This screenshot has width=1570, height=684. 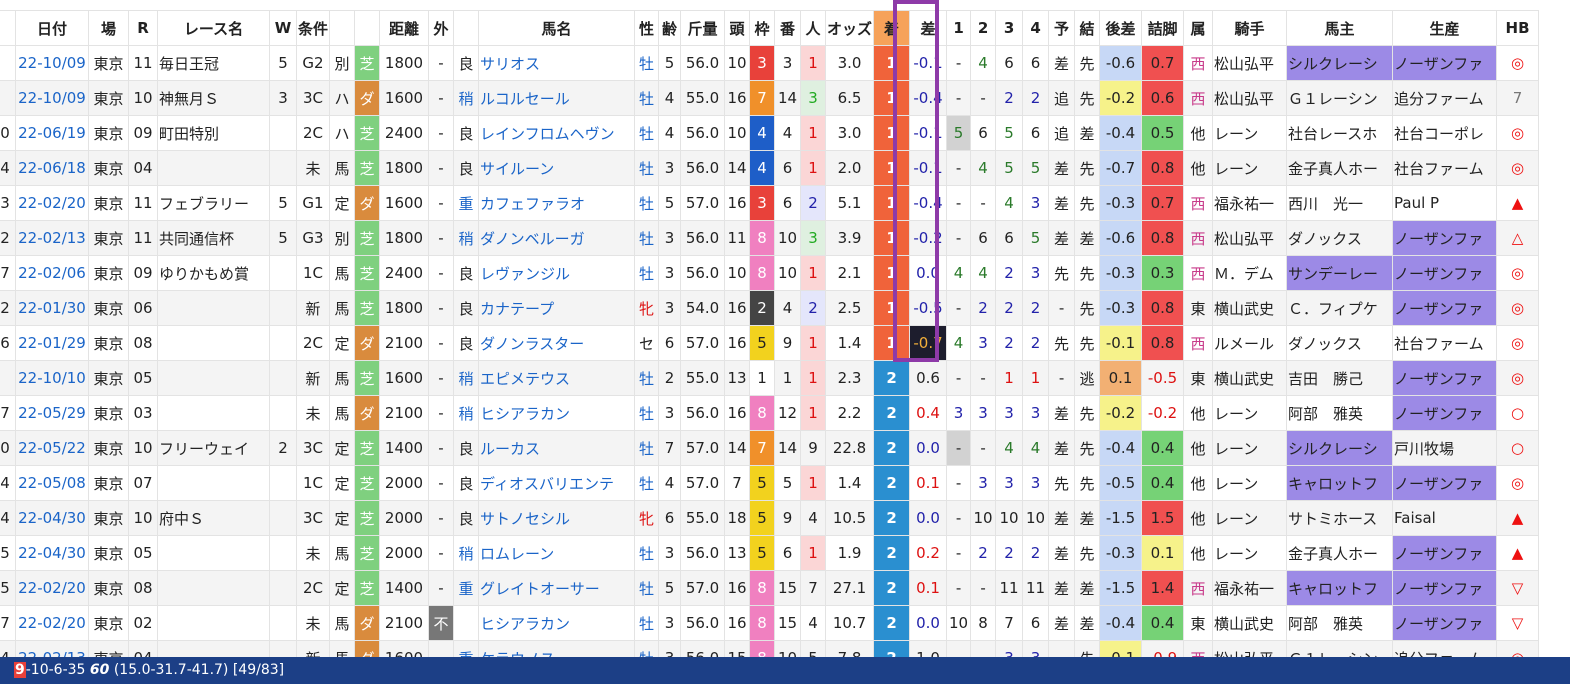 What do you see at coordinates (52, 343) in the screenshot?
I see `cell-date: 22-01/29` at bounding box center [52, 343].